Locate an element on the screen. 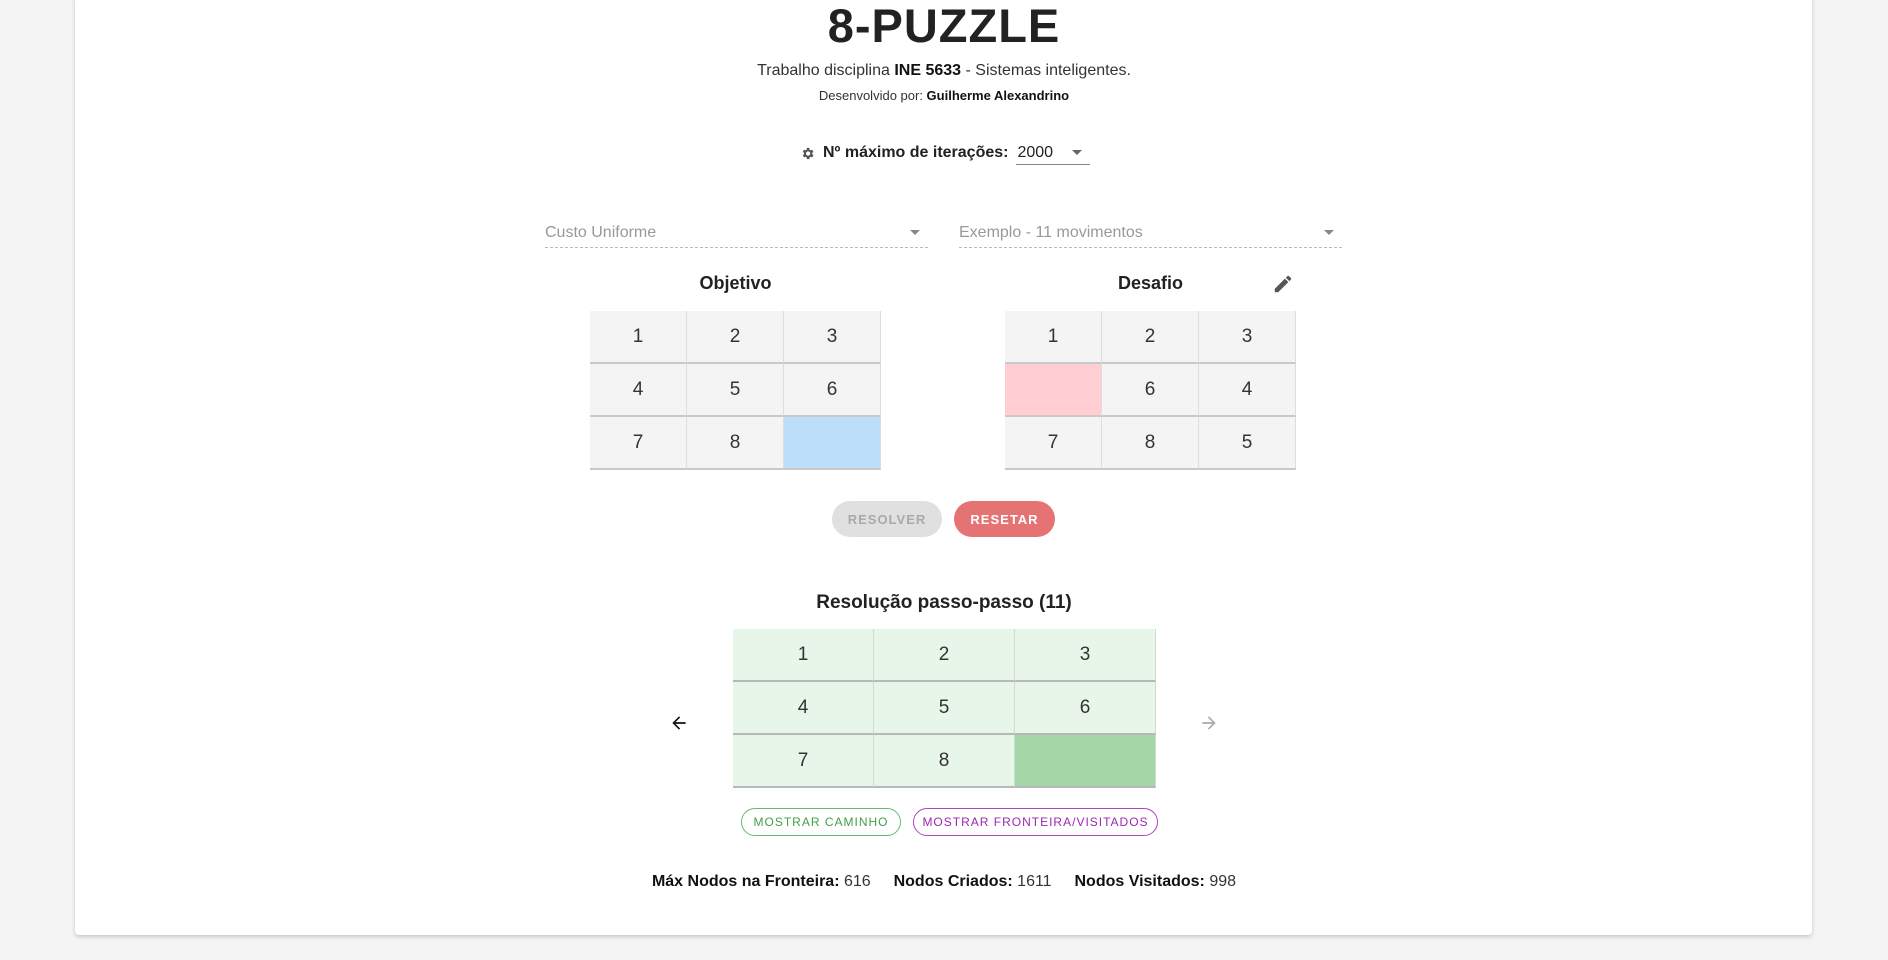 The height and width of the screenshot is (960, 1888). criados-value: 1611 is located at coordinates (1034, 881).